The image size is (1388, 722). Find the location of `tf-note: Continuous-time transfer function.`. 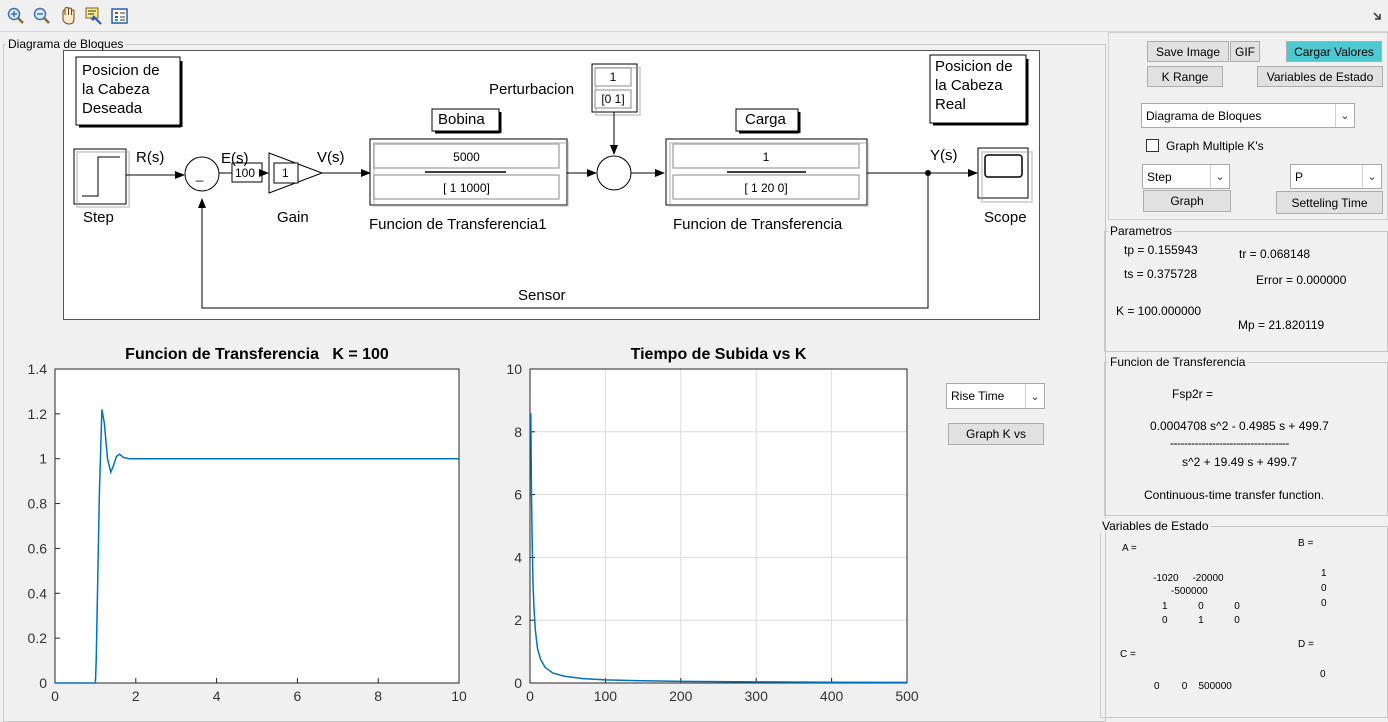

tf-note: Continuous-time transfer function. is located at coordinates (1234, 495).